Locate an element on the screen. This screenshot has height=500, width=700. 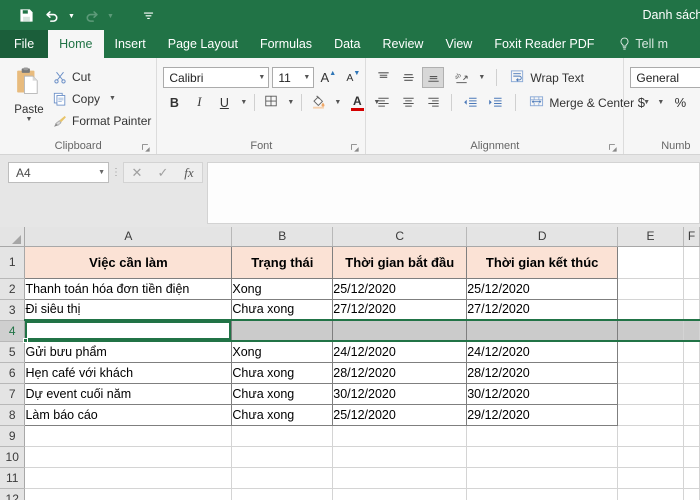
tab-insert: Insert is located at coordinates (130, 44).